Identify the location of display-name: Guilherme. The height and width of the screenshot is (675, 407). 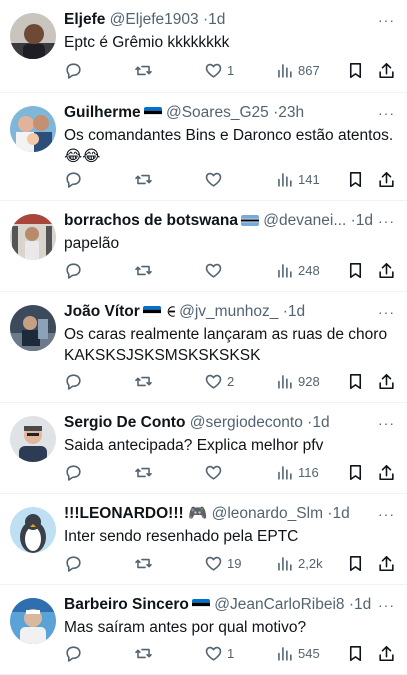
(102, 112).